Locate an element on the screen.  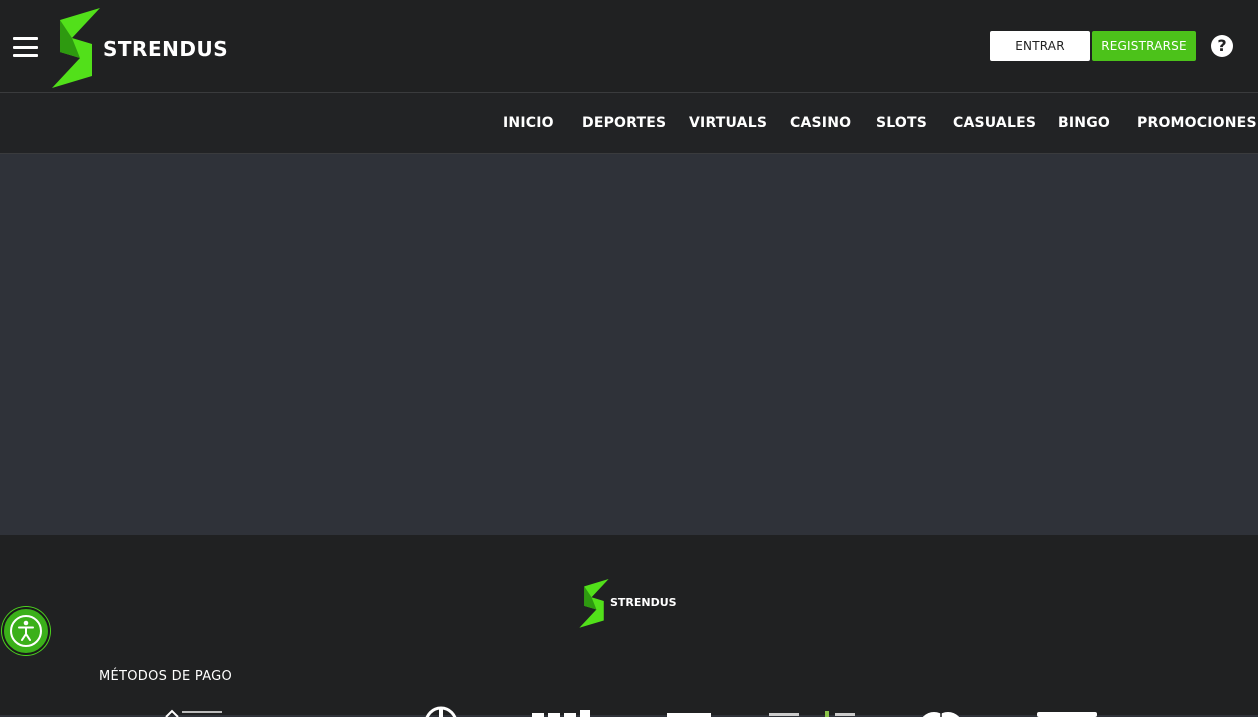
nav-item-promociones: PROMOCIONES is located at coordinates (1197, 123).